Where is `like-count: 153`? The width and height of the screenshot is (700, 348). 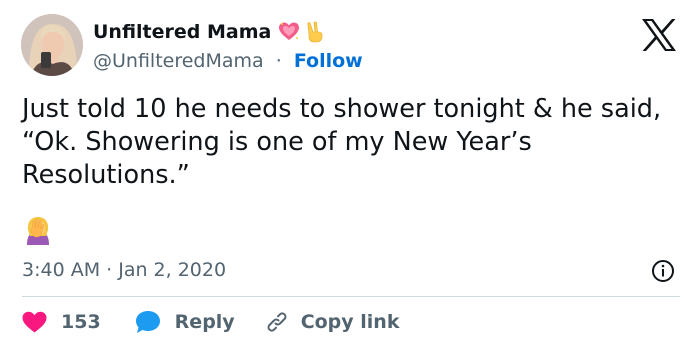
like-count: 153 is located at coordinates (81, 322).